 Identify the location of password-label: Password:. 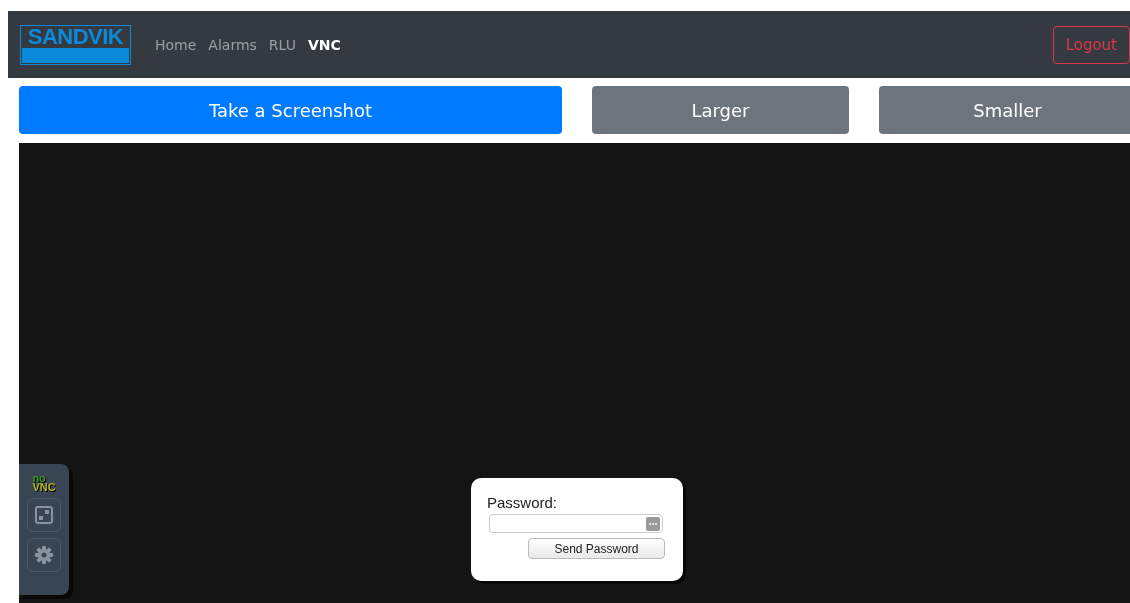
(523, 502).